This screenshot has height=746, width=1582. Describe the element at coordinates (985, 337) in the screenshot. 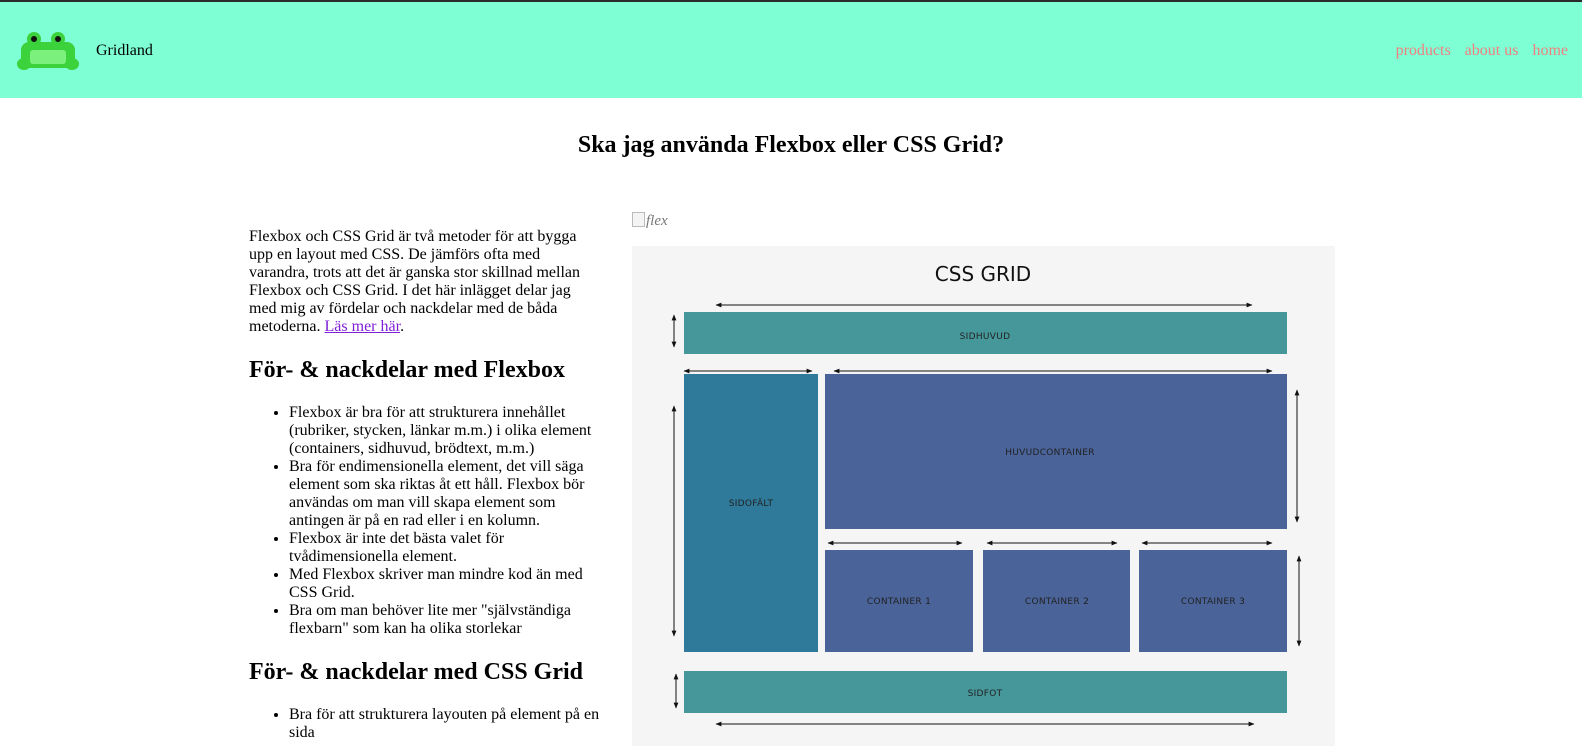

I see `label-header: SIDHUVUD` at that location.